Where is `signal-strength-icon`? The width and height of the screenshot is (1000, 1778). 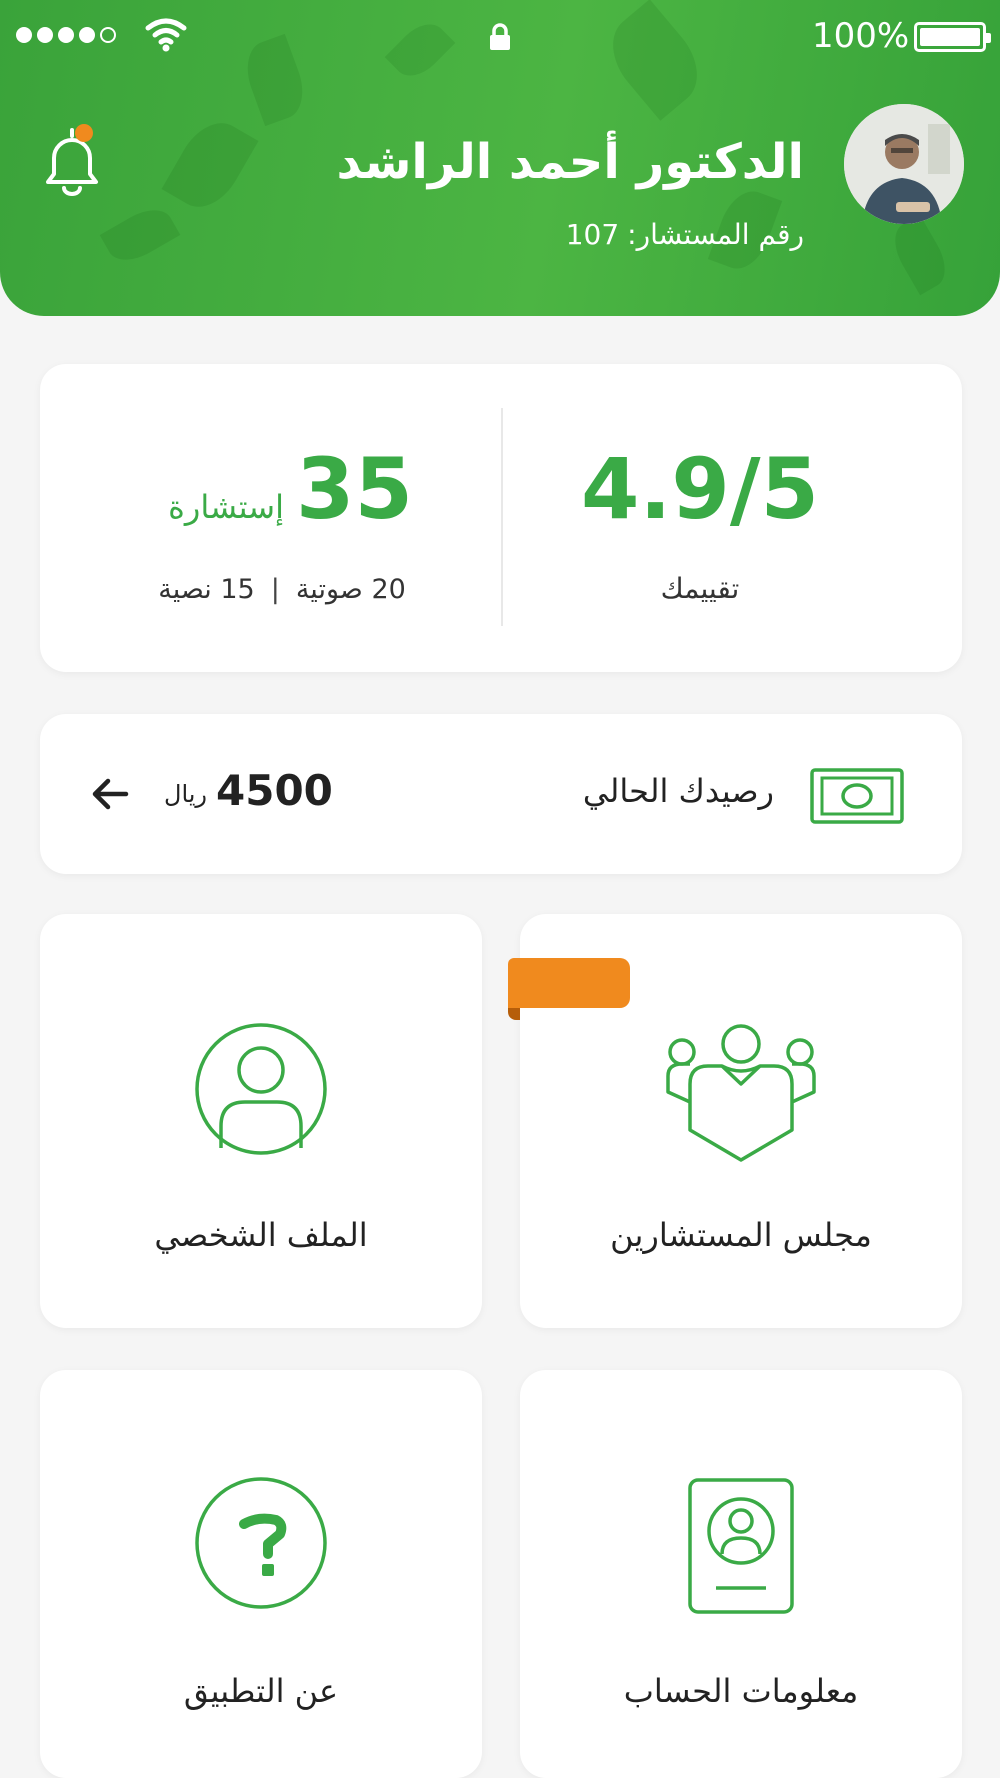 signal-strength-icon is located at coordinates (66, 35).